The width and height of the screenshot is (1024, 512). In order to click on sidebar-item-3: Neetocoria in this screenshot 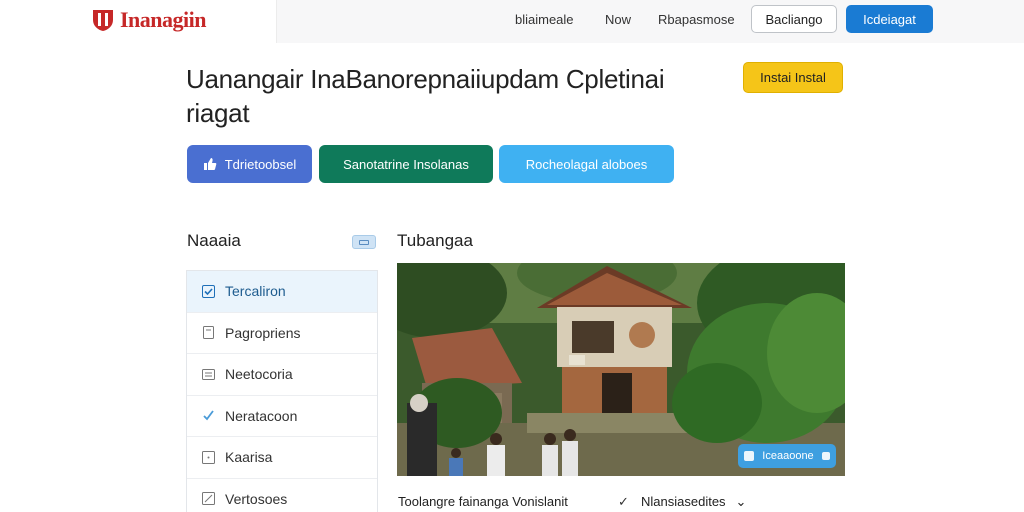, I will do `click(282, 375)`.